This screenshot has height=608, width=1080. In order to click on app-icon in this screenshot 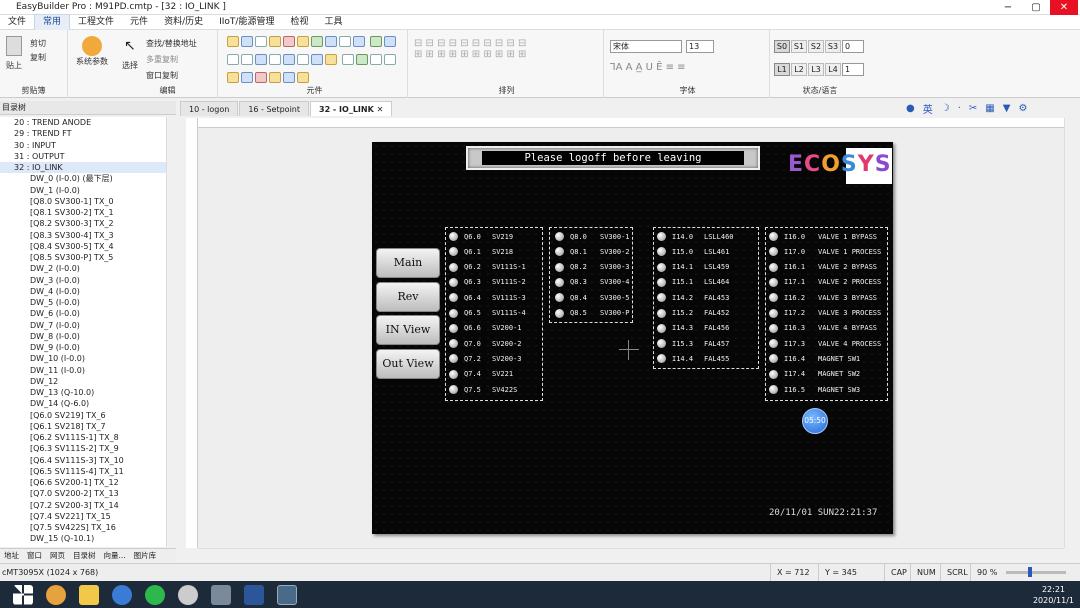, I will do `click(188, 594)`.